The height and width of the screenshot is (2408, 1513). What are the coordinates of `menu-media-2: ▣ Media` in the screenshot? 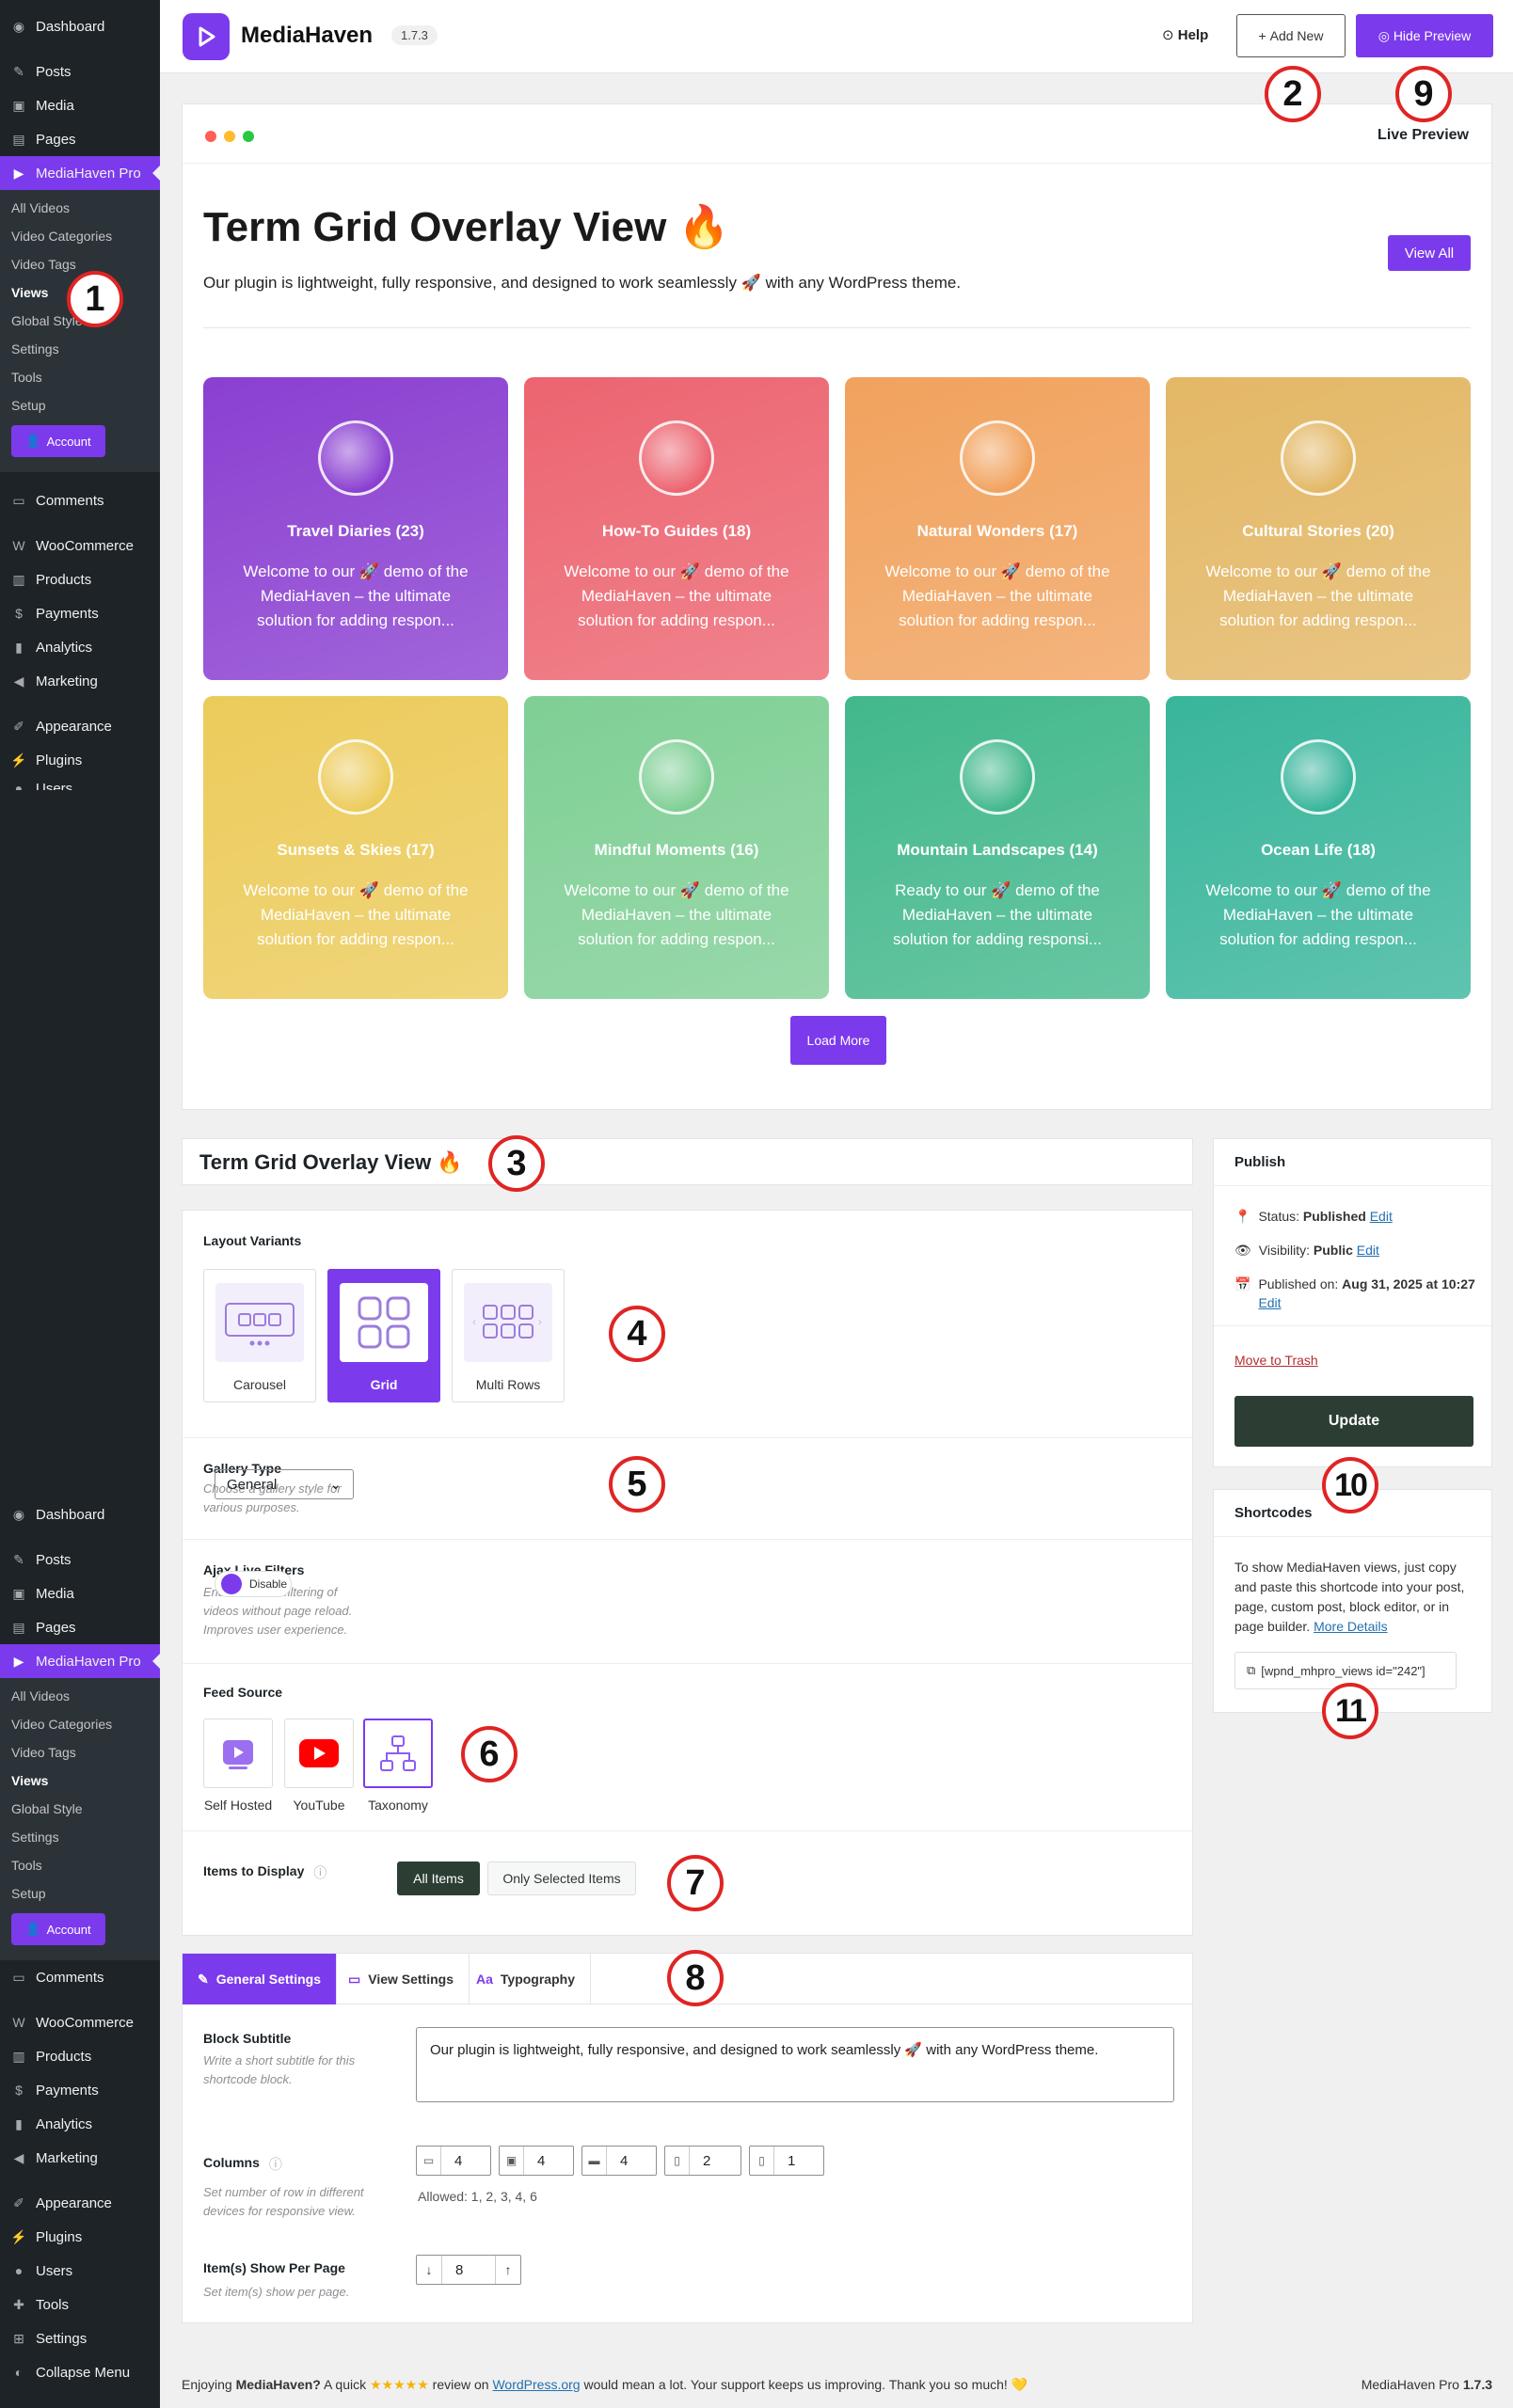 It's located at (80, 1593).